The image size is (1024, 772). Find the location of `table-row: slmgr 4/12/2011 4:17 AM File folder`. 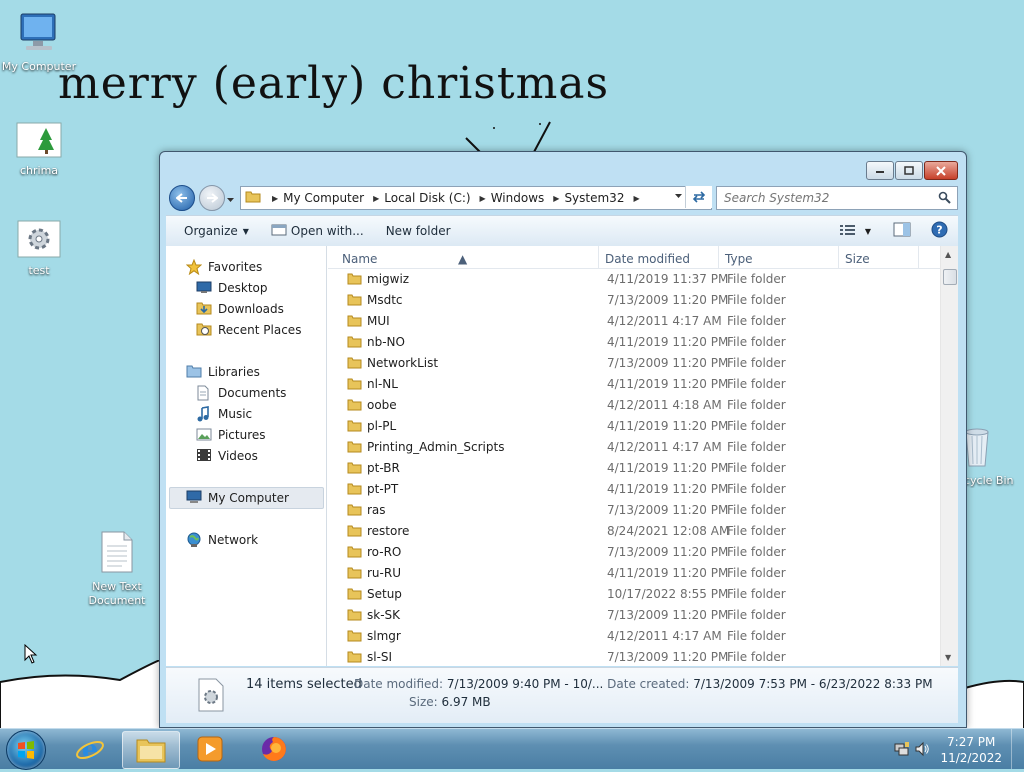

table-row: slmgr 4/12/2011 4:17 AM File folder is located at coordinates (634, 635).